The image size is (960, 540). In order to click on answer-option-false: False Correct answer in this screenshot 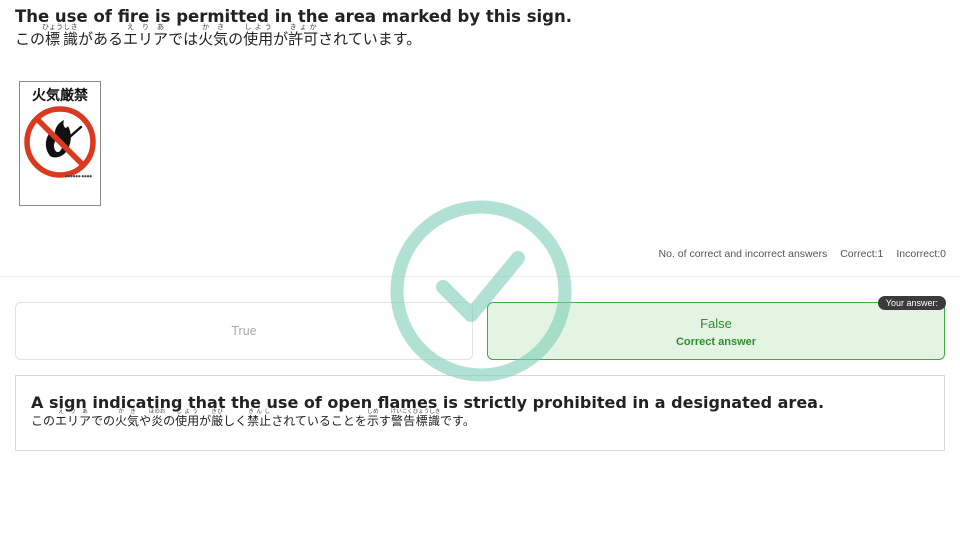, I will do `click(716, 331)`.